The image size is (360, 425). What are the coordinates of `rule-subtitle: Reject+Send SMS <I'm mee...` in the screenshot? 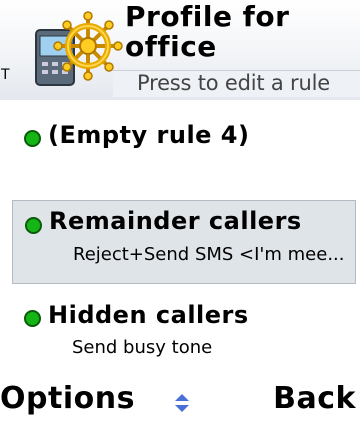 It's located at (209, 254).